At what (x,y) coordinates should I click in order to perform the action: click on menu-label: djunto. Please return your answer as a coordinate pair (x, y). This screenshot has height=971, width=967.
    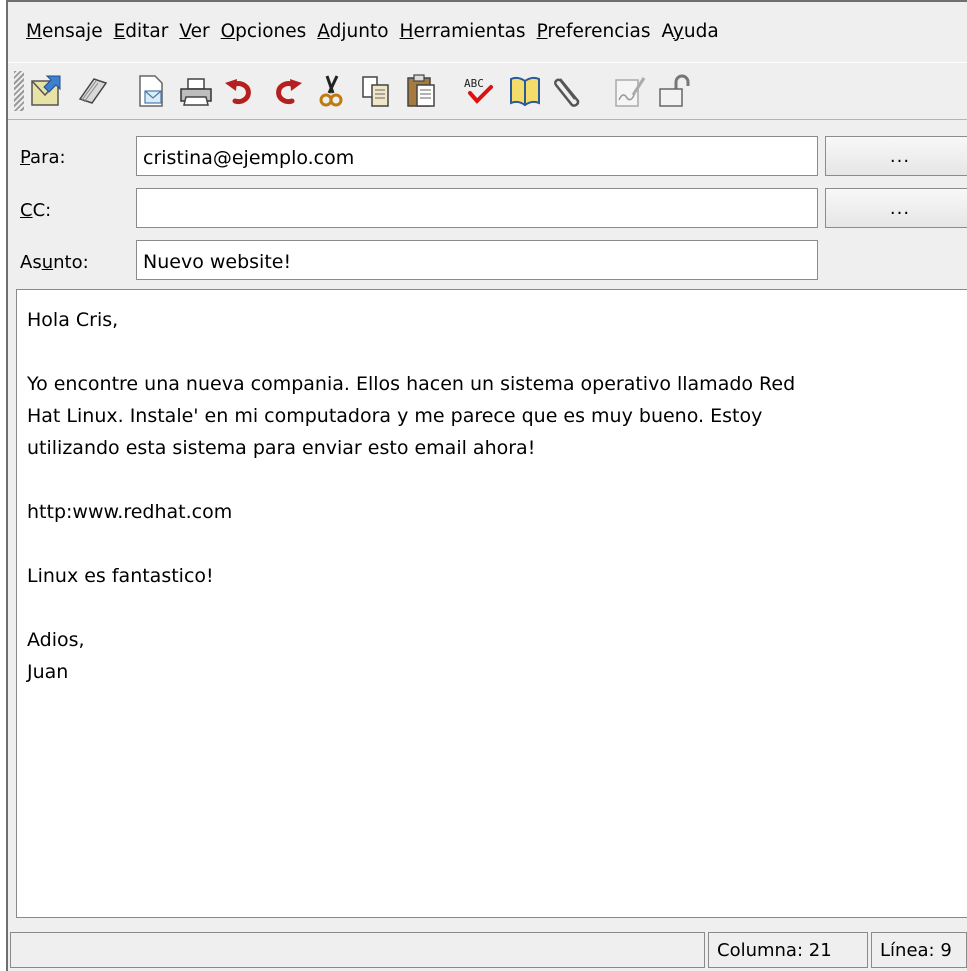
    Looking at the image, I should click on (359, 31).